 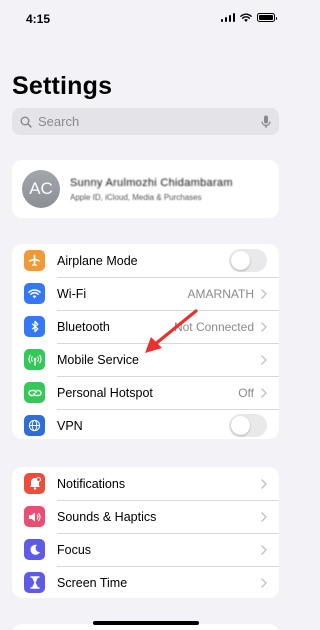 I want to click on search-input: Search, so click(x=145, y=121).